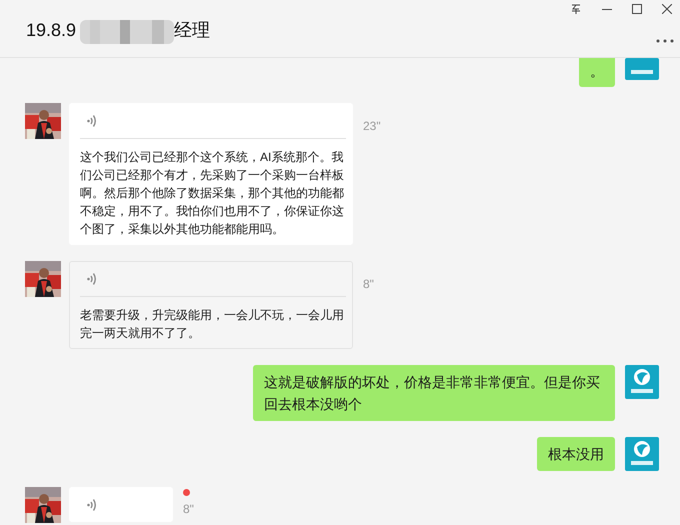 Image resolution: width=680 pixels, height=525 pixels. What do you see at coordinates (576, 9) in the screenshot?
I see `pin-icon` at bounding box center [576, 9].